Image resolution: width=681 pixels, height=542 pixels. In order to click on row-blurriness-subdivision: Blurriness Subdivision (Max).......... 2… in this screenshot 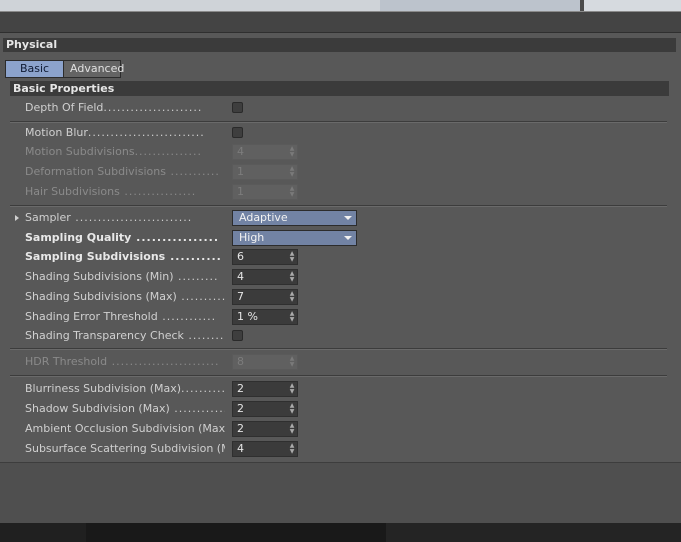, I will do `click(175, 389)`.